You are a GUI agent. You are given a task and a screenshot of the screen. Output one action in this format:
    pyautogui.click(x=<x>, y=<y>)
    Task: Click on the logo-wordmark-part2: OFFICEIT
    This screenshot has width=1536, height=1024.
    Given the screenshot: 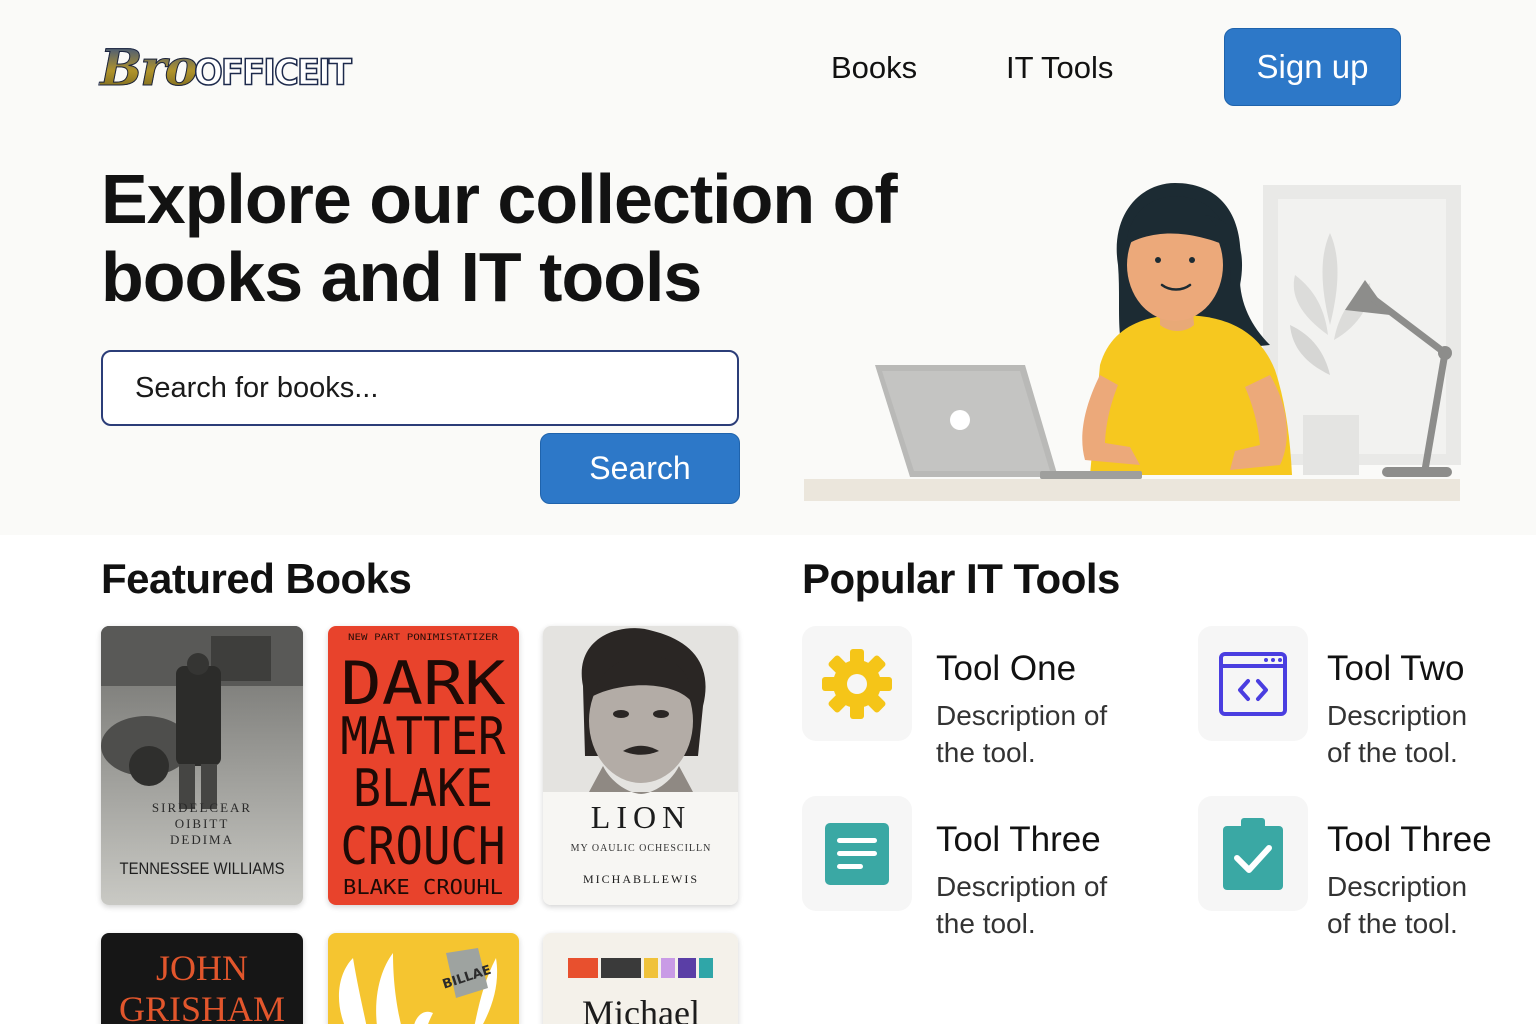 What is the action you would take?
    pyautogui.click(x=273, y=73)
    